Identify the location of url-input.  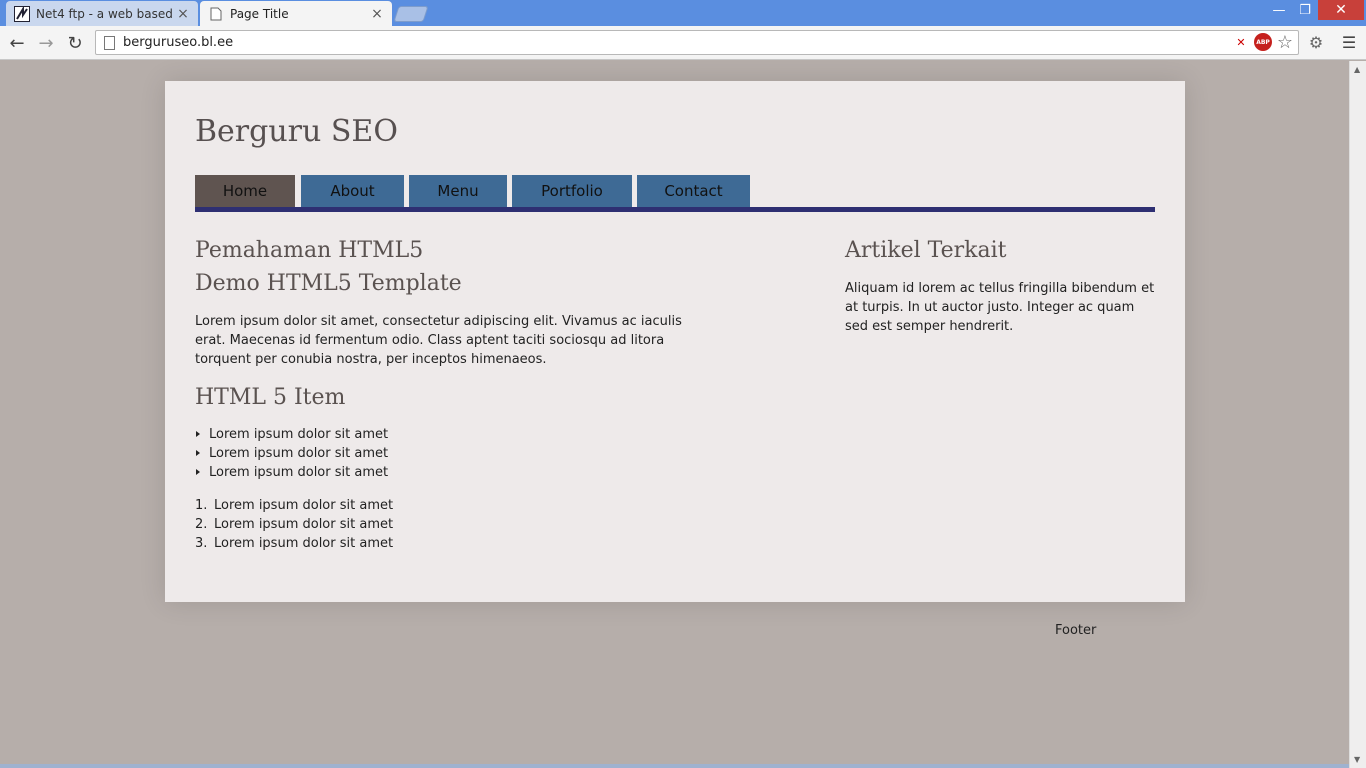
(710, 42).